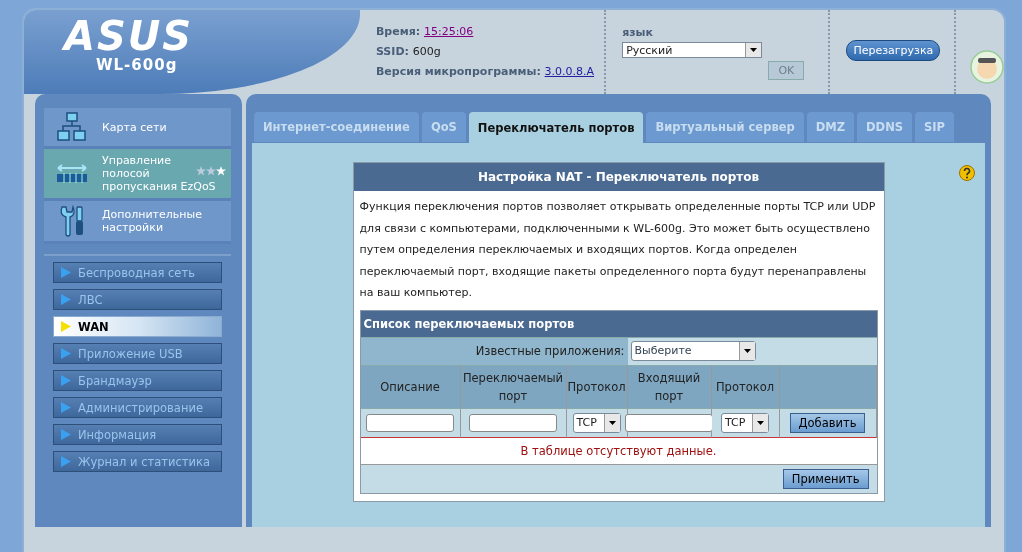 The height and width of the screenshot is (552, 1022). What do you see at coordinates (513, 386) in the screenshot?
I see `column-header: Переключаемый порт` at bounding box center [513, 386].